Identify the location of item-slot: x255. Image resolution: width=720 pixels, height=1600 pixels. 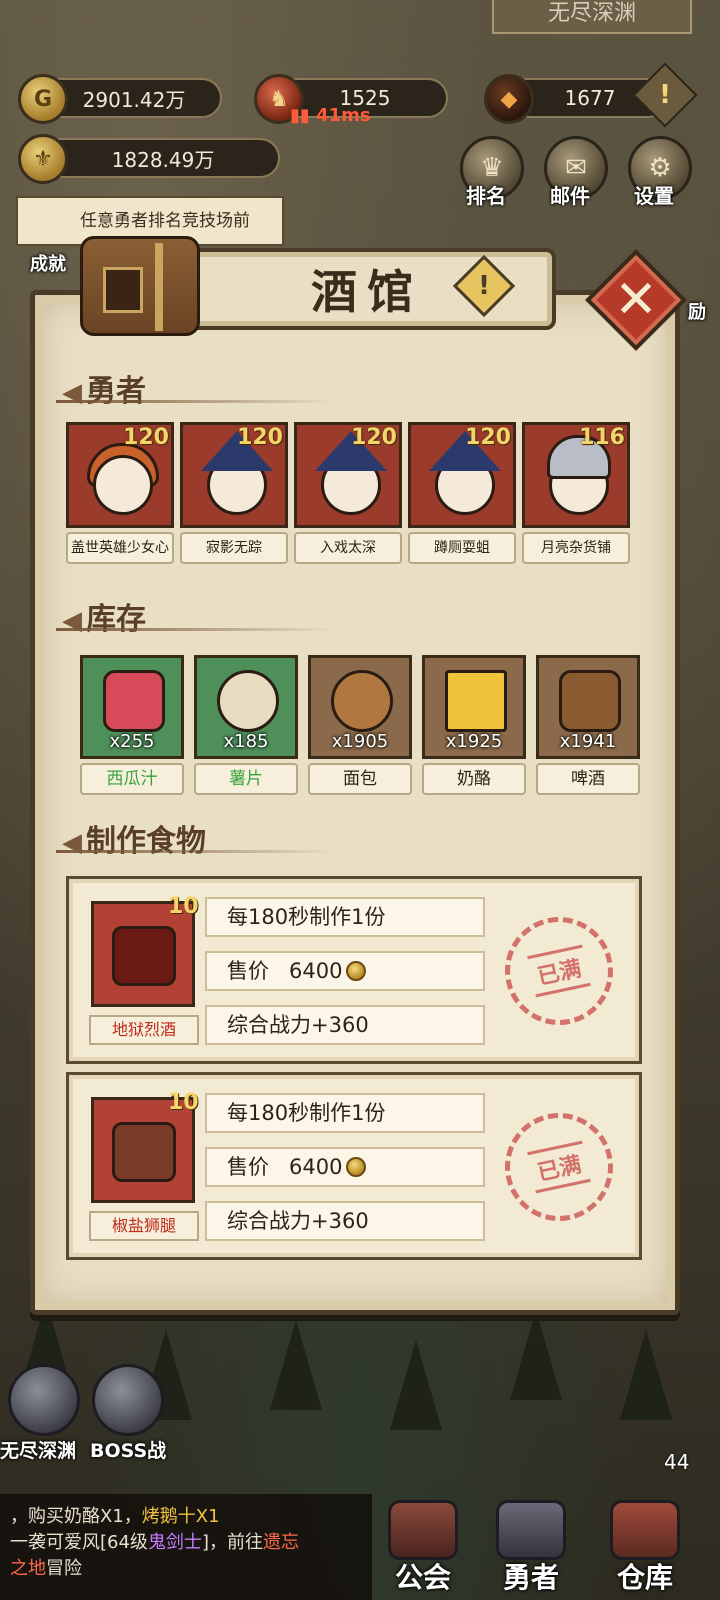
(132, 707).